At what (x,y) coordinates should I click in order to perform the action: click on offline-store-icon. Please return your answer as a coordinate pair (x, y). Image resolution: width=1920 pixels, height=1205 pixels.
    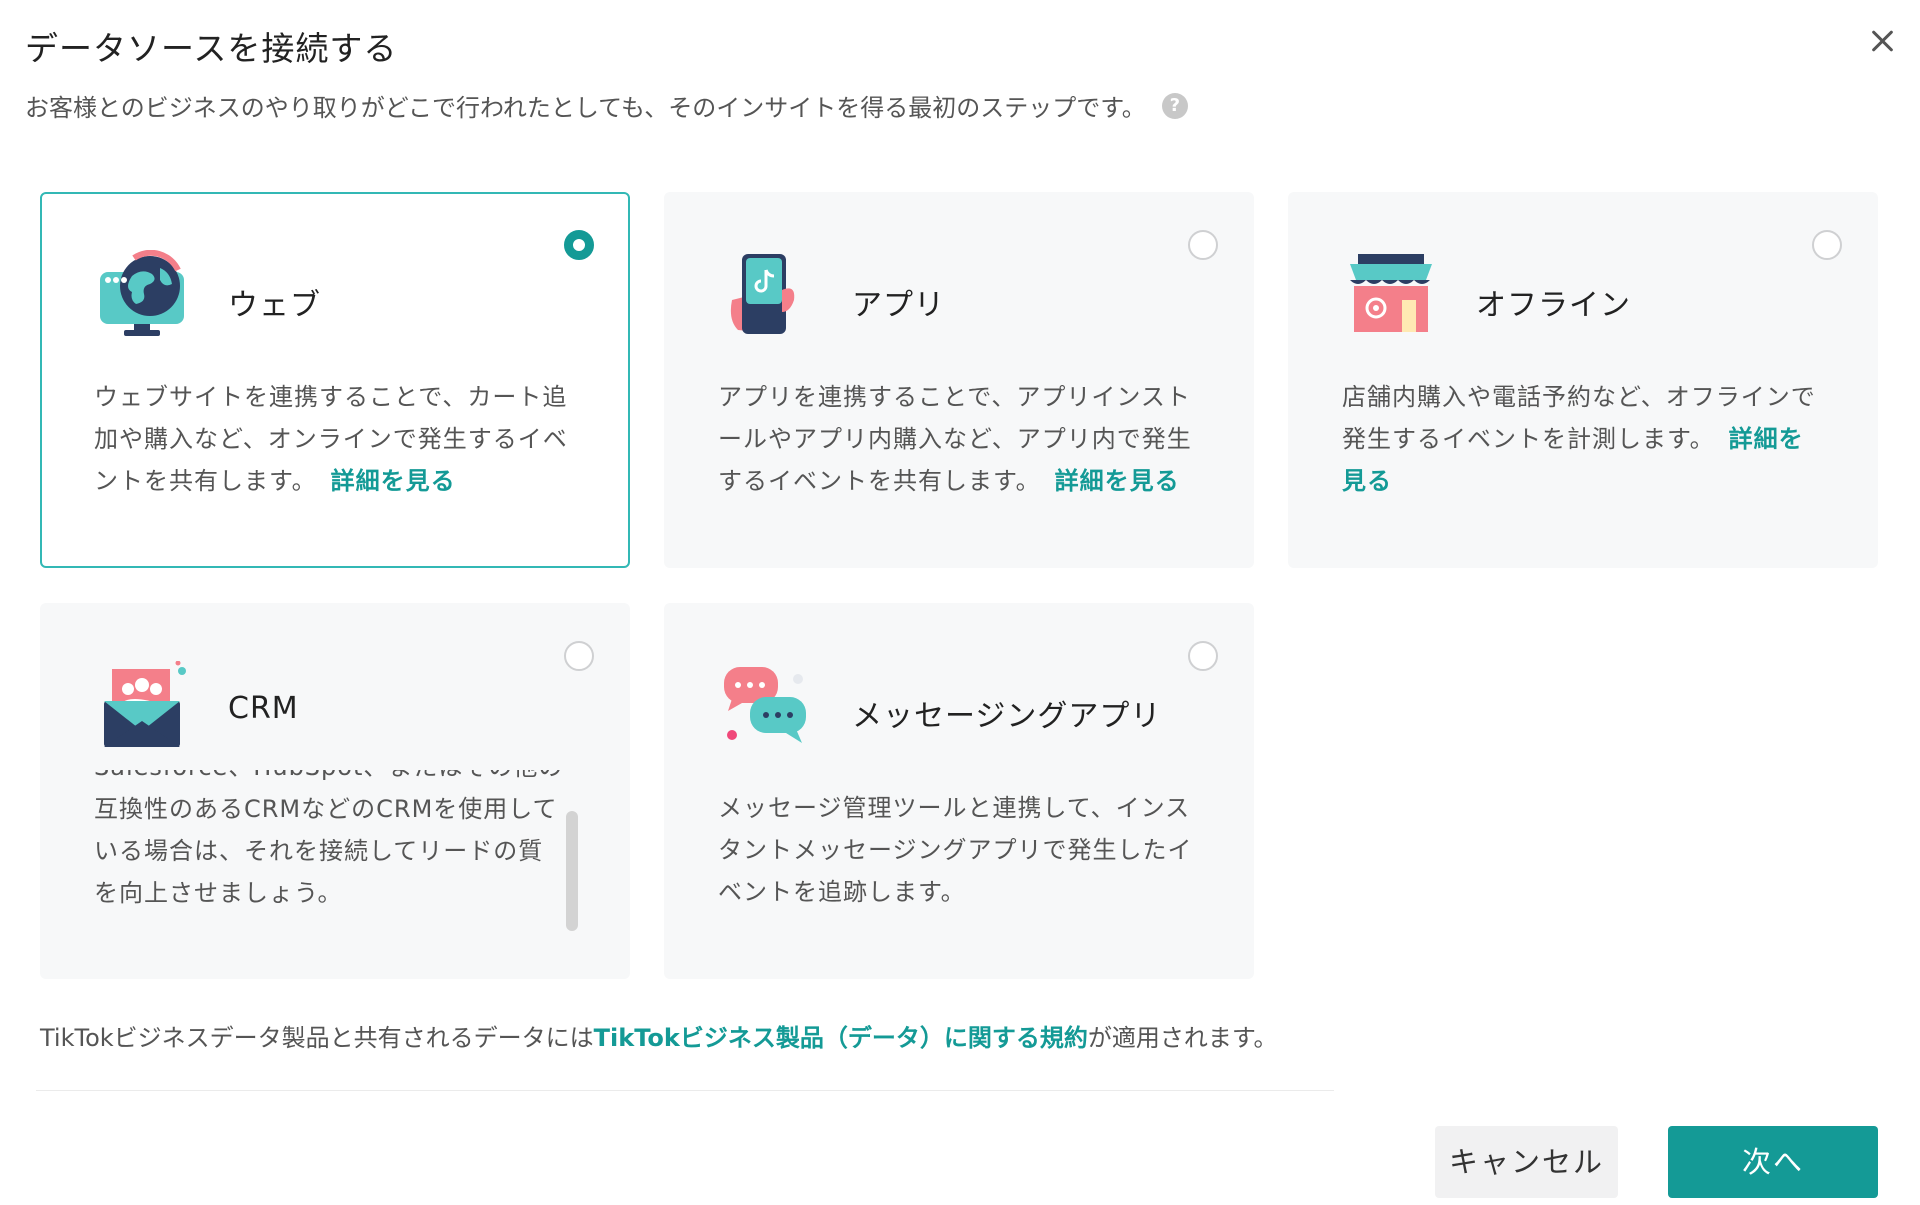
    Looking at the image, I should click on (1391, 293).